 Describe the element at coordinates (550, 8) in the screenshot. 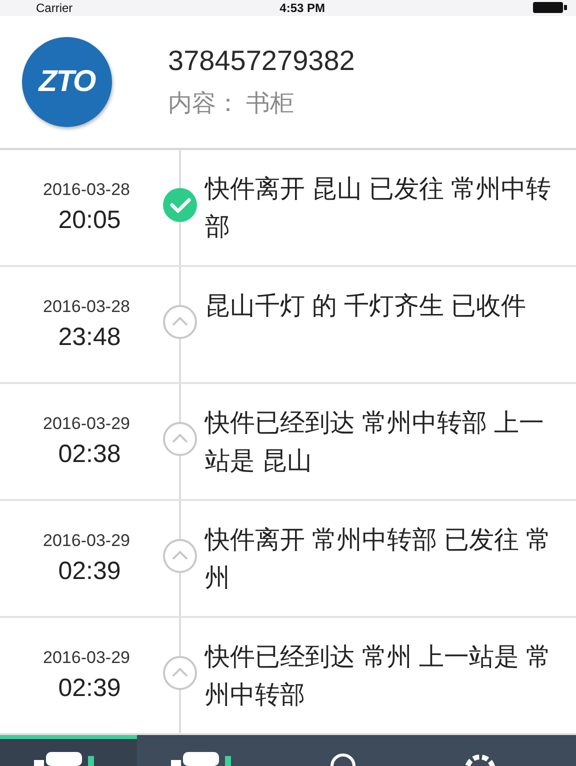

I see `battery-icon` at that location.